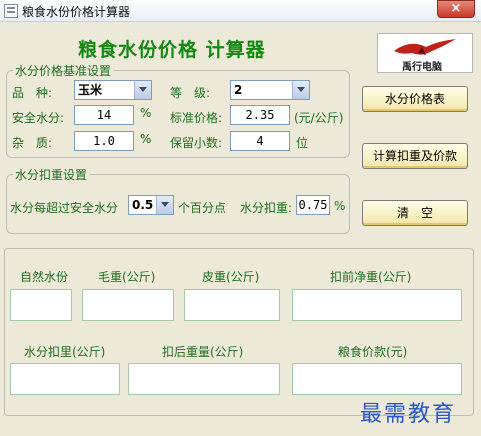 This screenshot has height=436, width=481. Describe the element at coordinates (146, 139) in the screenshot. I see `impurity-unit: %` at that location.